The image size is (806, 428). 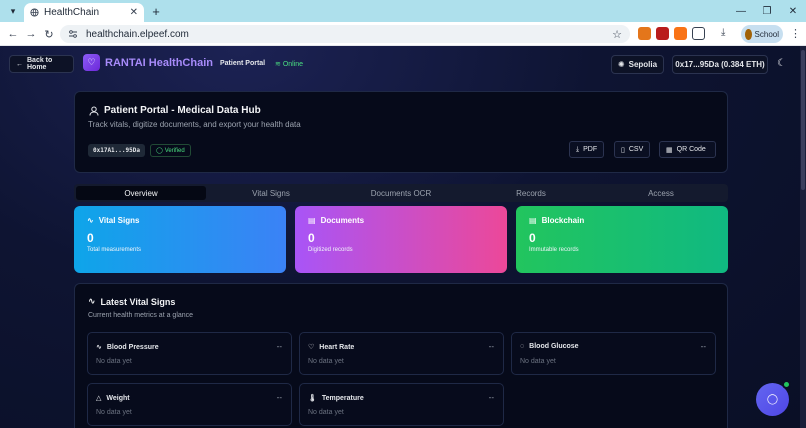 I want to click on qr-code-label: QR Code, so click(x=691, y=149).